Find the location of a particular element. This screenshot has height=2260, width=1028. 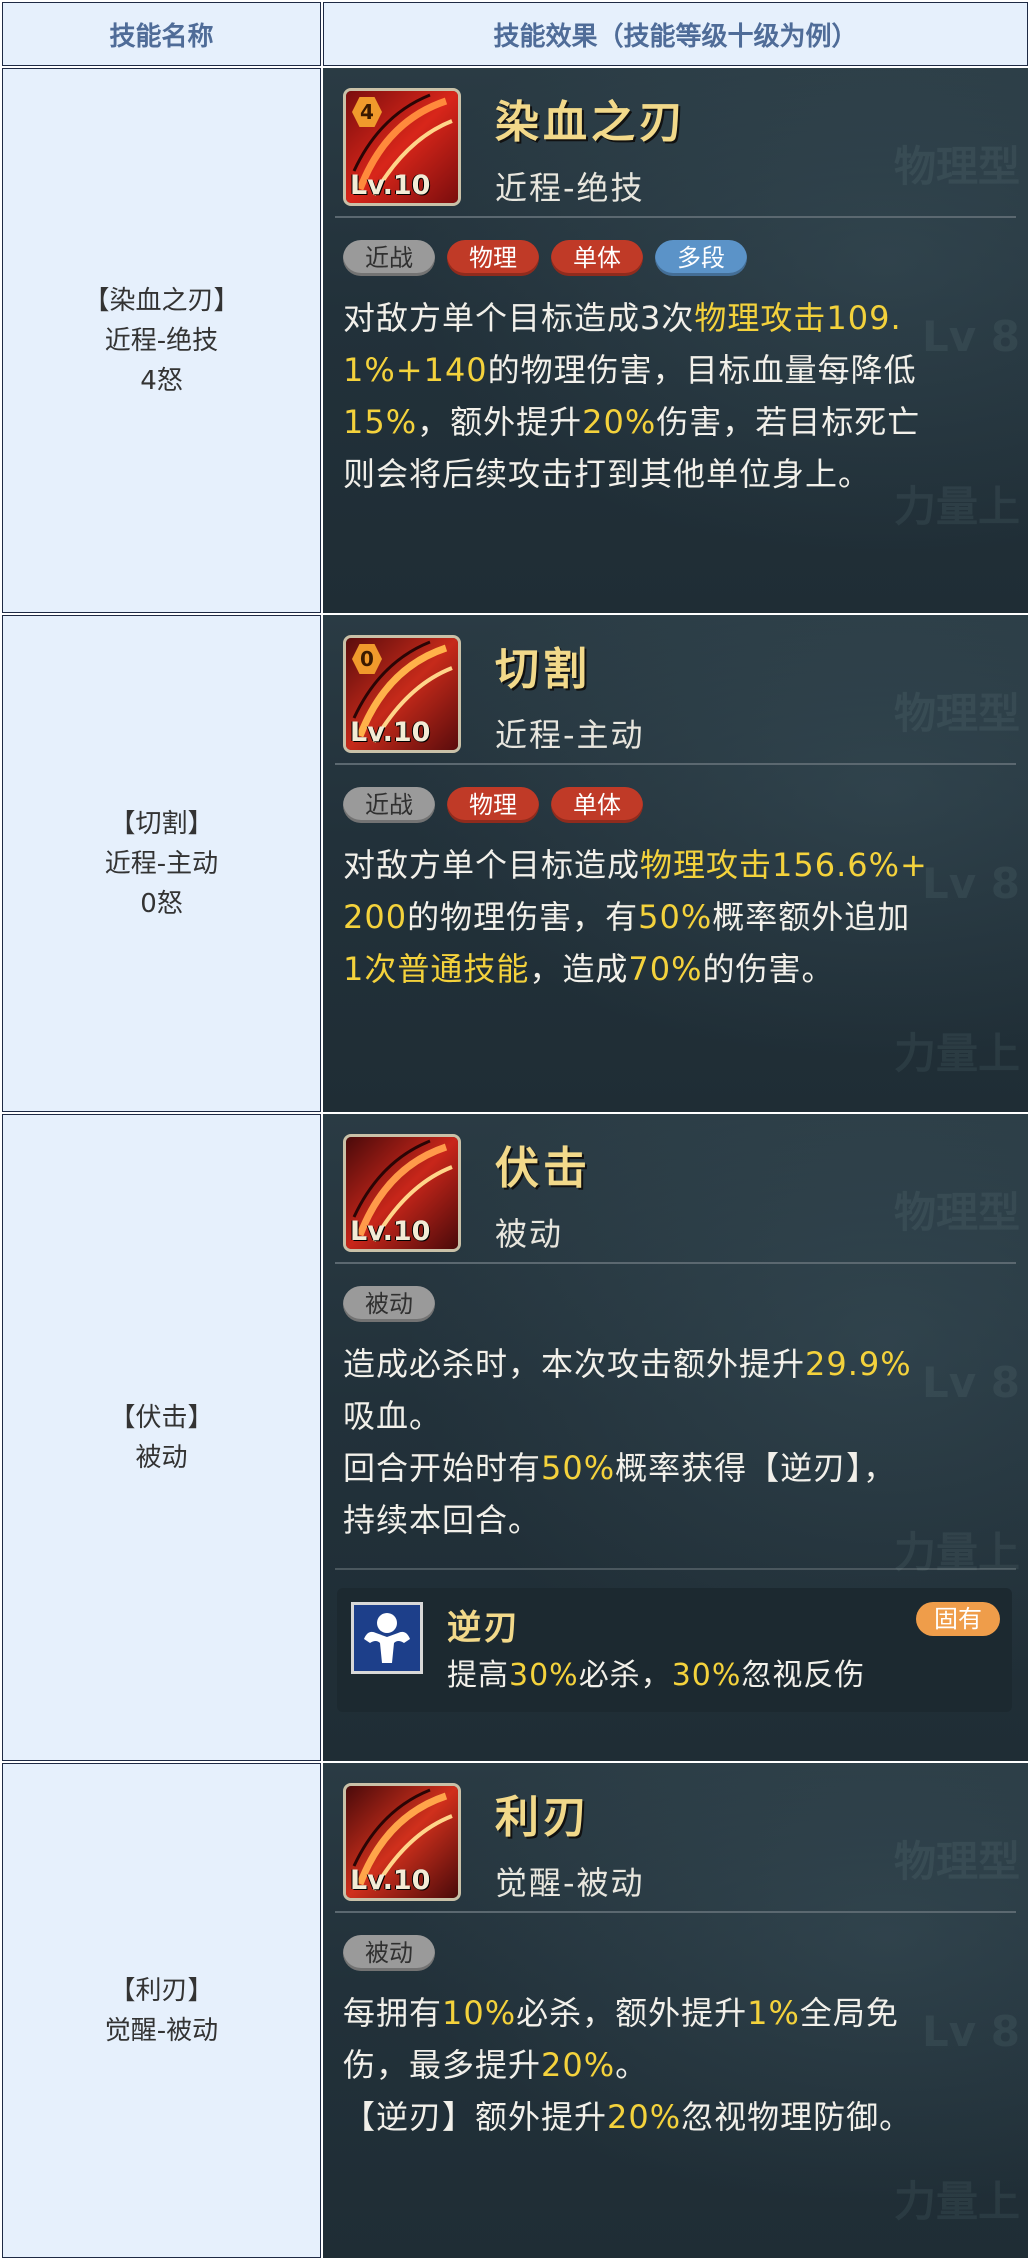

description-text: 的物理伤害，有 is located at coordinates (523, 917).